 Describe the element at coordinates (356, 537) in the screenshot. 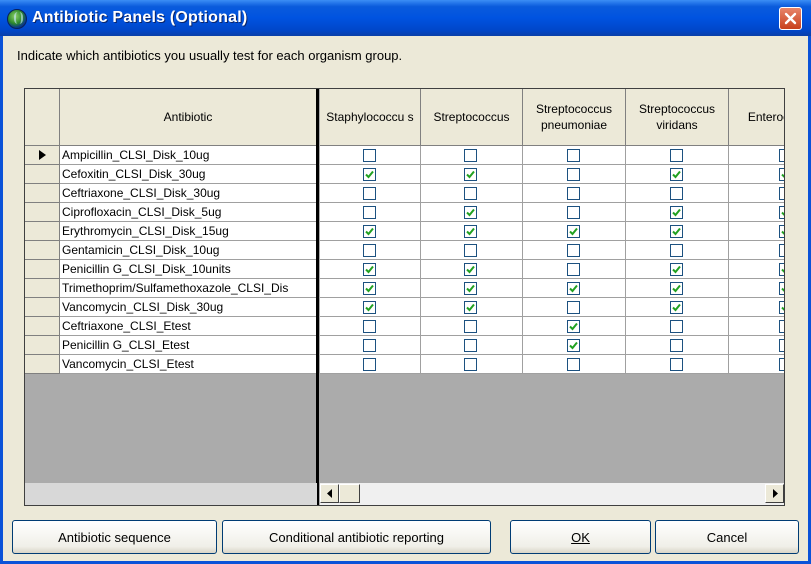

I see `conditional-reporting-button: Conditional antibiotic reporting` at that location.